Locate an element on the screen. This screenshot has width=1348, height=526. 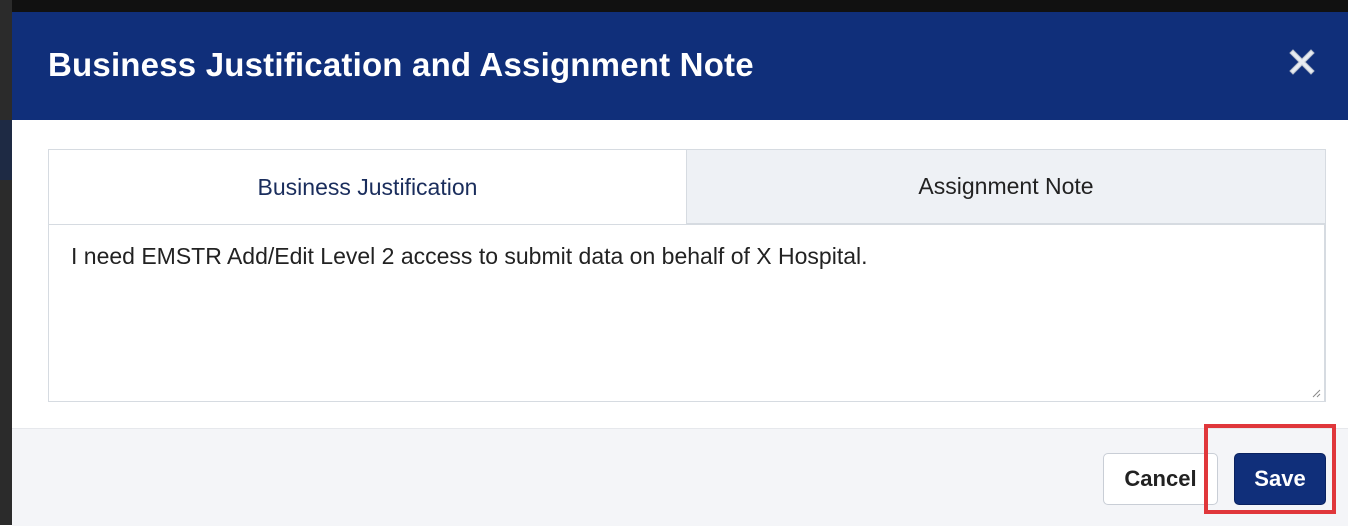
cancel-button: Cancel is located at coordinates (1160, 479).